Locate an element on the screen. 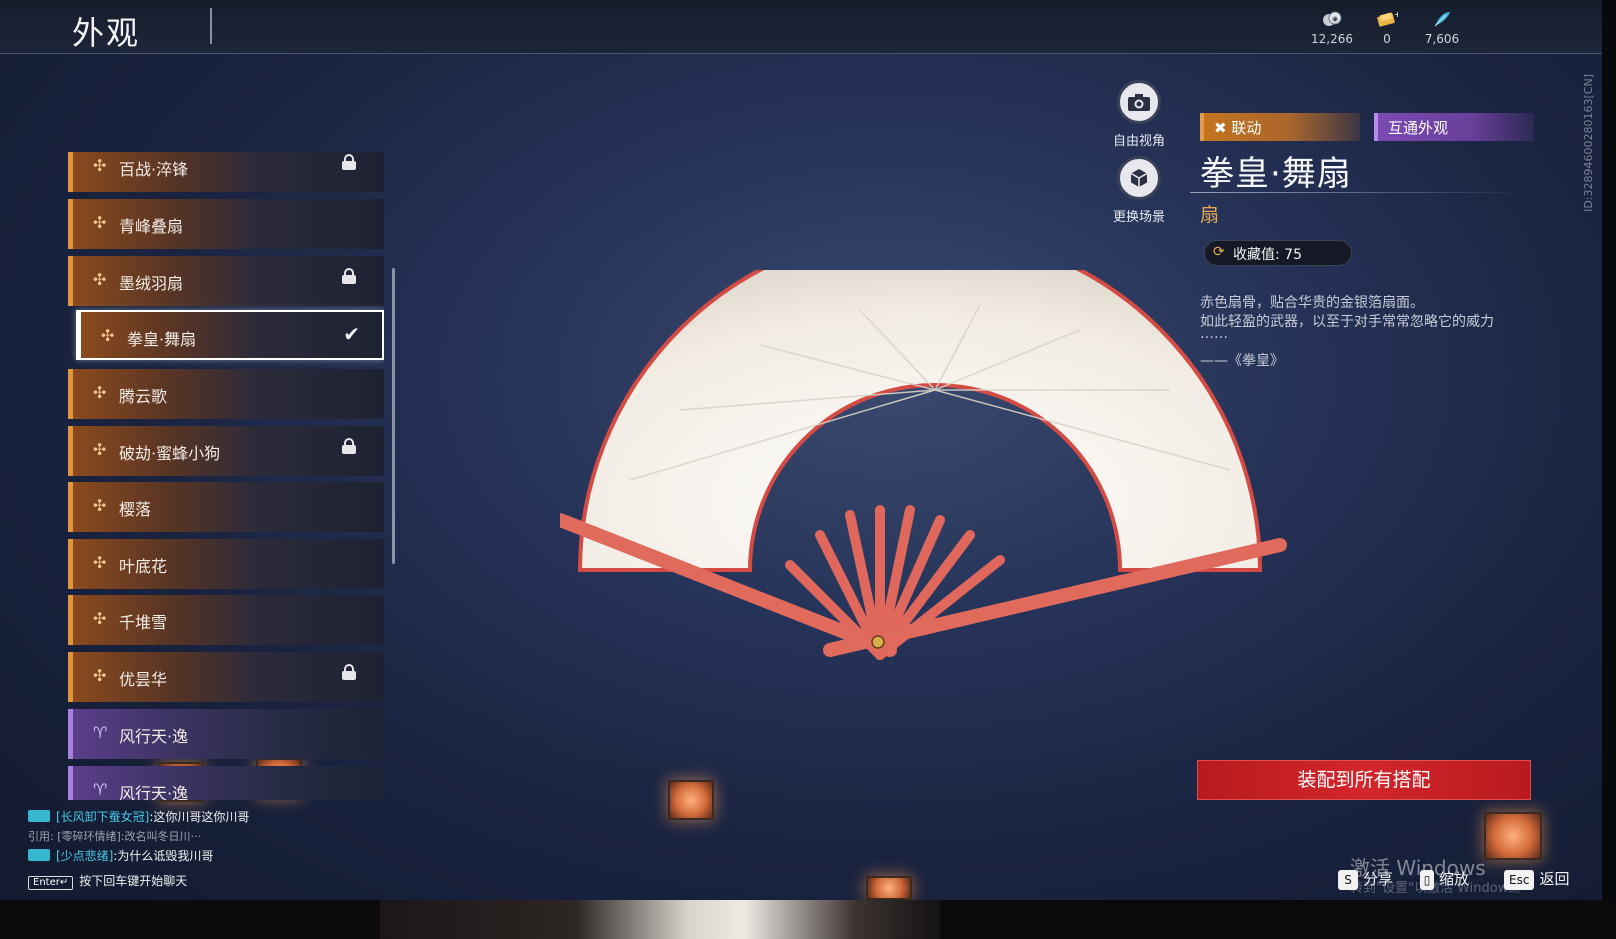  item-description-line: 赤色扇骨，贴合华贵的金银箔扇面。 is located at coordinates (1312, 303).